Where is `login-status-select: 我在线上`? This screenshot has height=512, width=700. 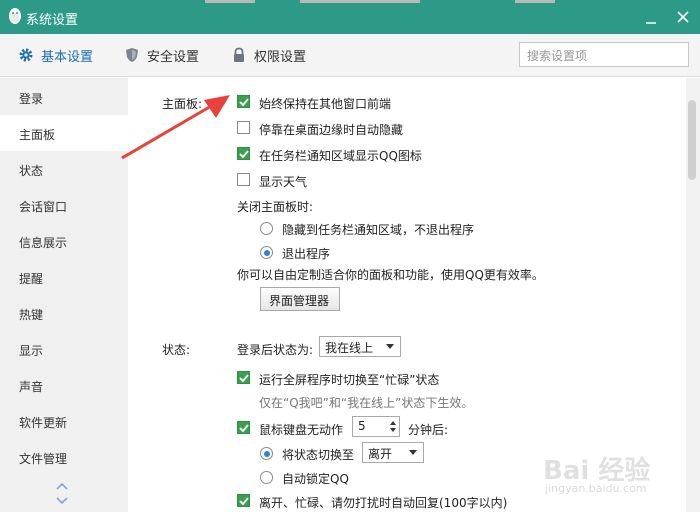 login-status-select: 我在线上 is located at coordinates (360, 346).